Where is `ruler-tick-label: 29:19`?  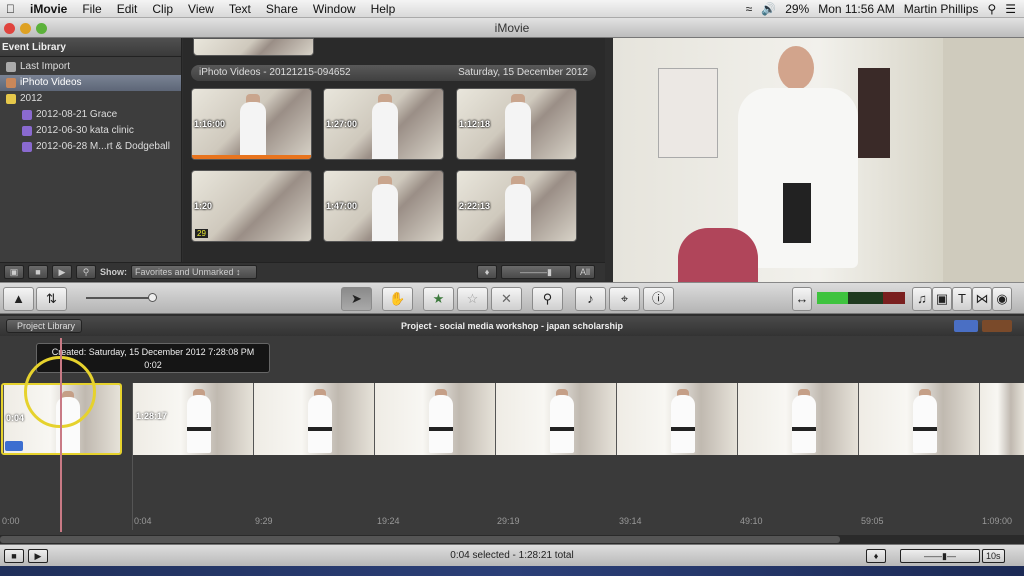 ruler-tick-label: 29:19 is located at coordinates (508, 521).